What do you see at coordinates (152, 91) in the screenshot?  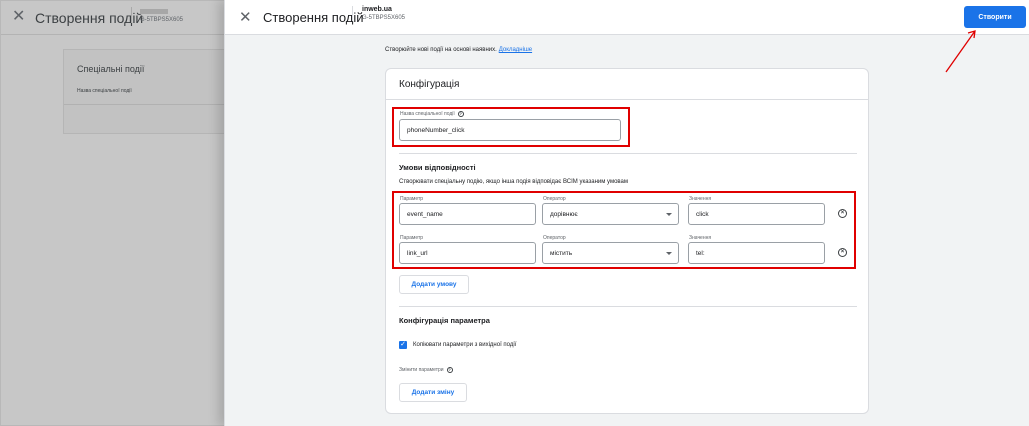 I see `background-card: Спеціальні події Назва спеціальної події` at bounding box center [152, 91].